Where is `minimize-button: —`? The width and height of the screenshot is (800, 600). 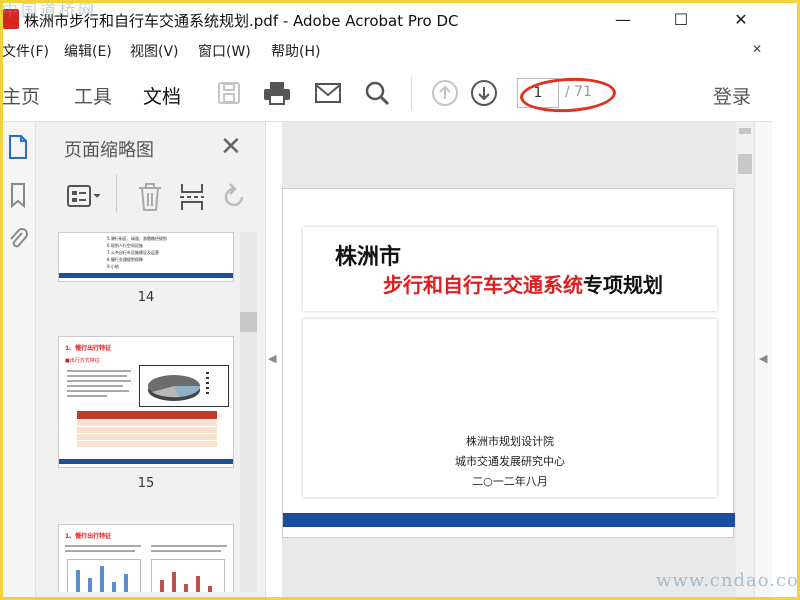 minimize-button: — is located at coordinates (623, 19).